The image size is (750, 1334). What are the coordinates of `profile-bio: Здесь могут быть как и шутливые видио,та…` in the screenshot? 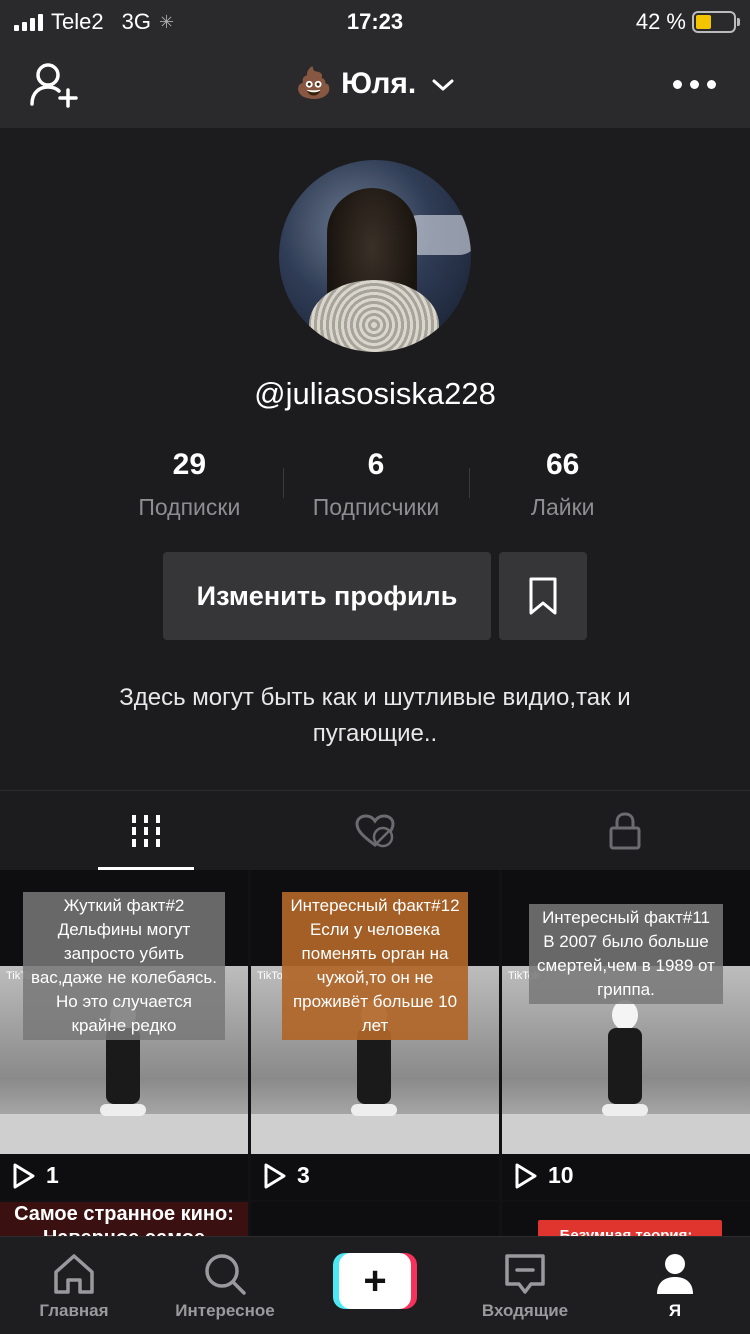 It's located at (375, 715).